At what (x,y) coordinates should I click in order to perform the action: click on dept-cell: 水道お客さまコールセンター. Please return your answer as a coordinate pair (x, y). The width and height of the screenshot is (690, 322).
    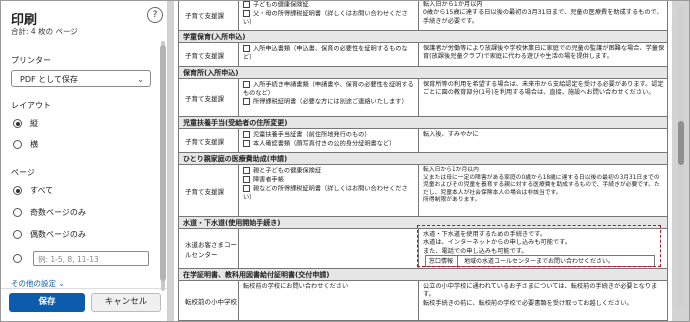
    Looking at the image, I should click on (209, 248).